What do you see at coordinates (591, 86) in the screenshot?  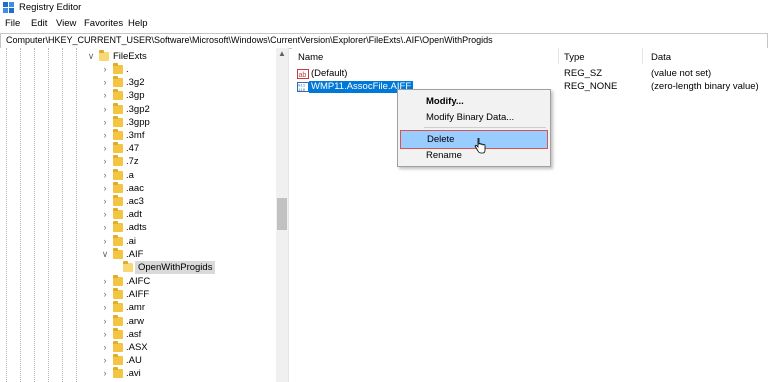 I see `value-type: REG_NONE` at bounding box center [591, 86].